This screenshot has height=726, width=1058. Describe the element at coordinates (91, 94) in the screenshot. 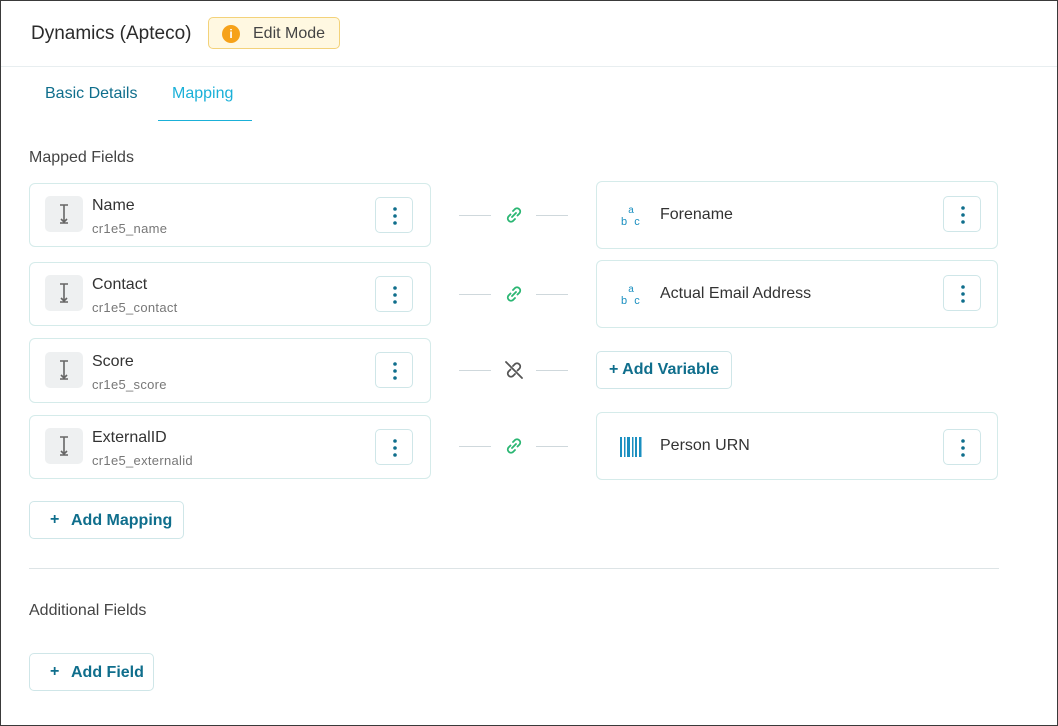

I see `tab-basic-details: Basic Details` at that location.